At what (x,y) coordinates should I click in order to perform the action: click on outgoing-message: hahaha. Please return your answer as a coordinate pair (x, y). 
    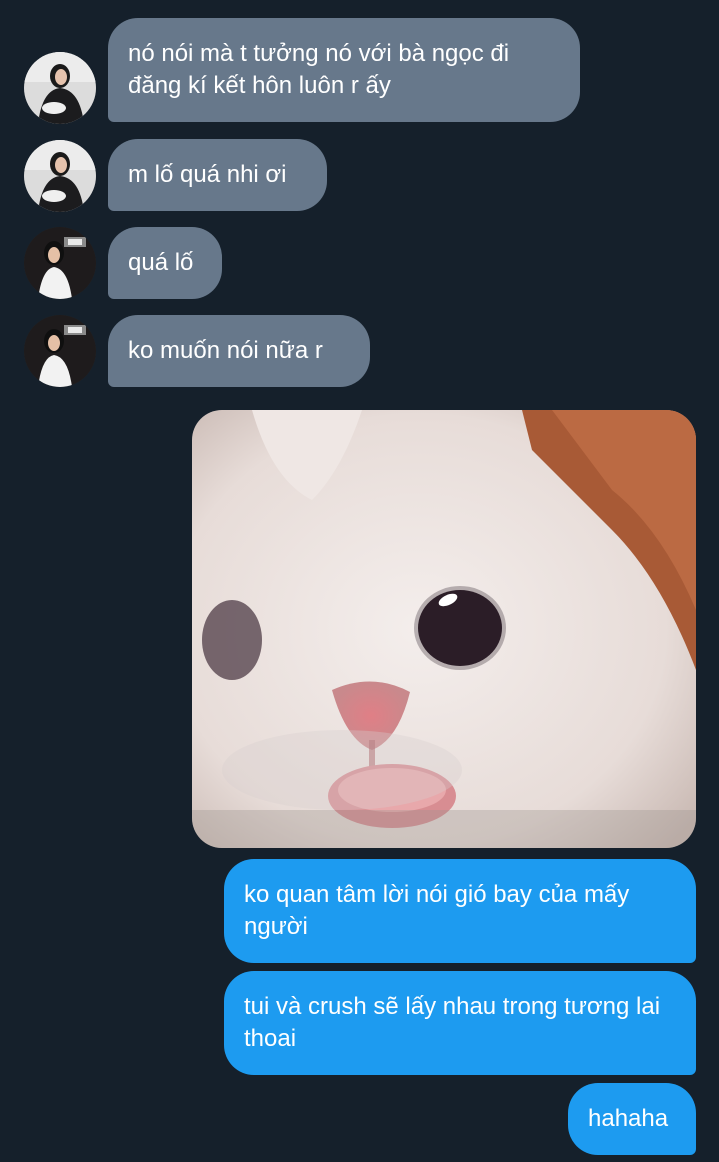
    Looking at the image, I should click on (632, 1119).